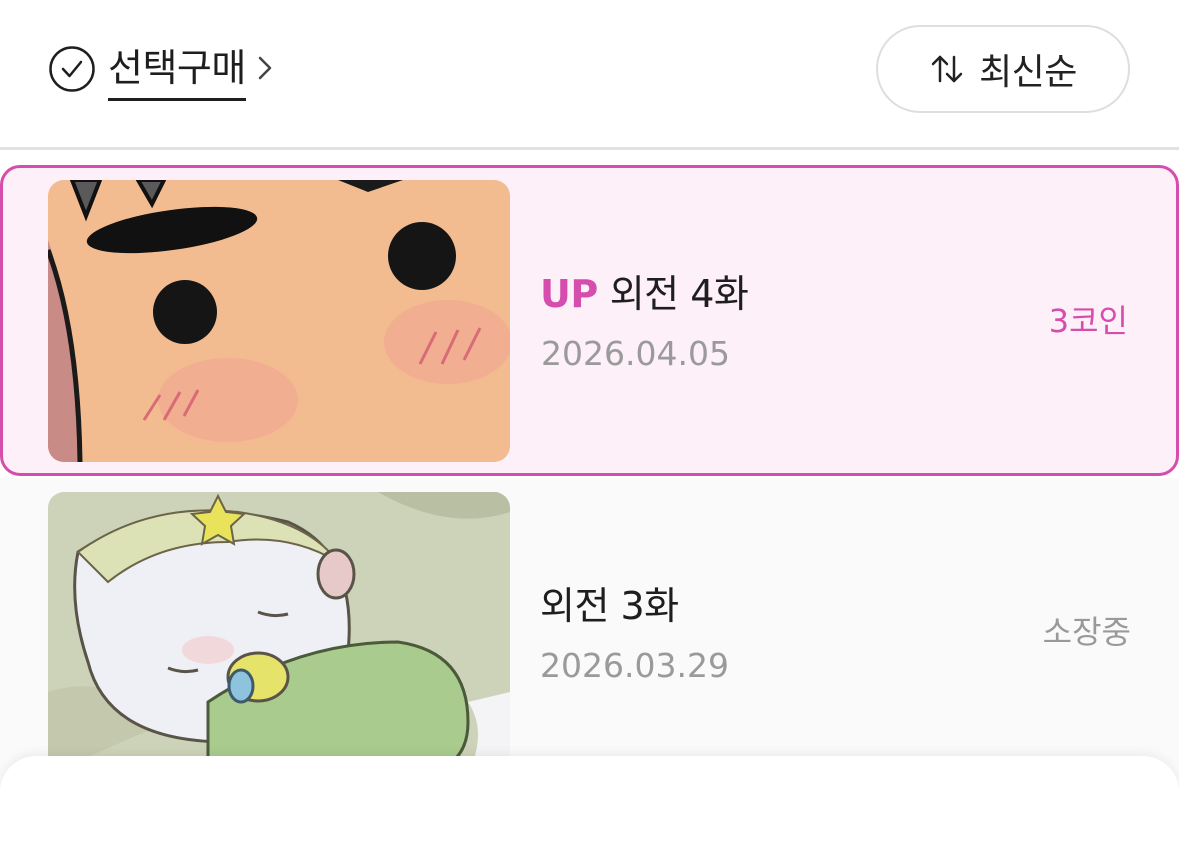  I want to click on episode-price: 3코인, so click(1088, 321).